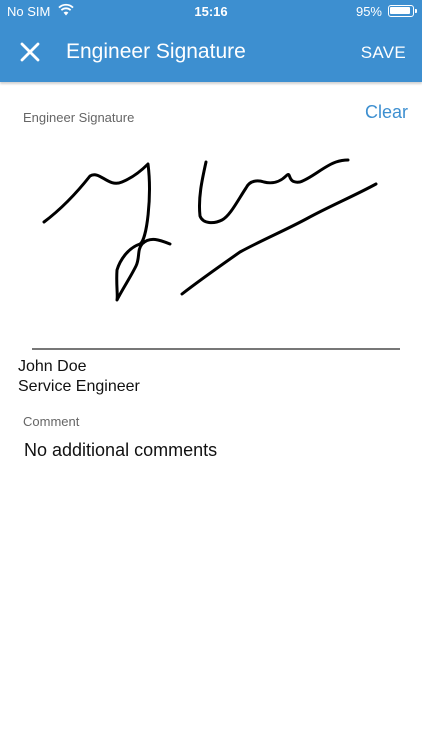 This screenshot has height=750, width=422. What do you see at coordinates (79, 117) in the screenshot?
I see `signature-label: Engineer Signature` at bounding box center [79, 117].